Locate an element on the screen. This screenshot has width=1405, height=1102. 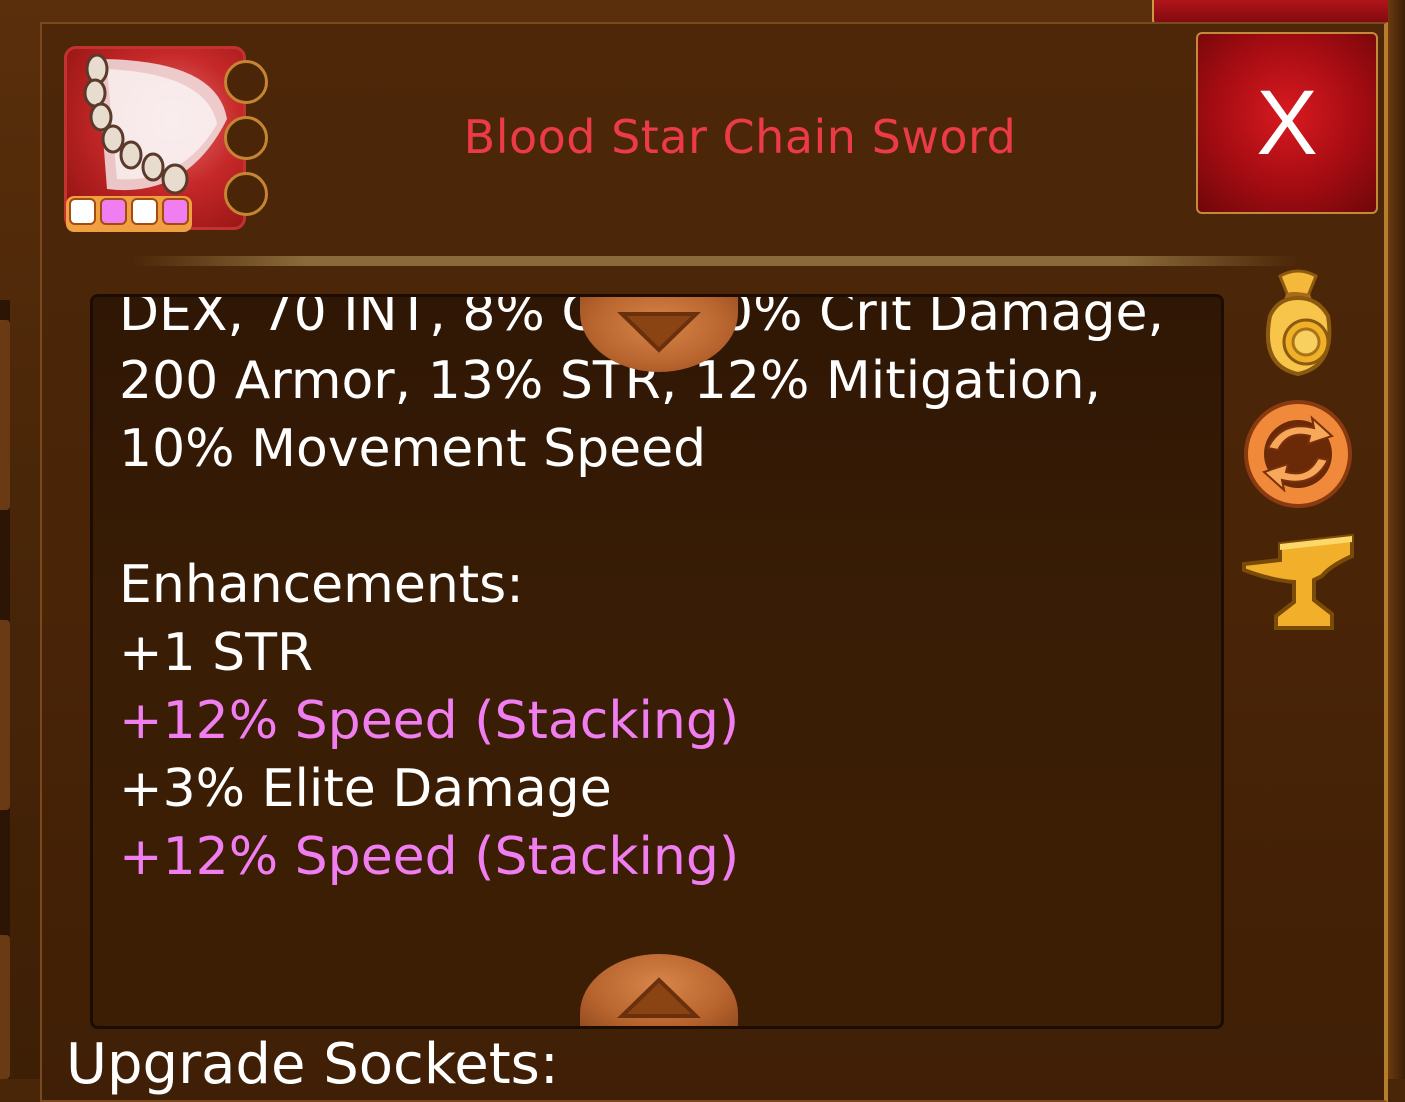
scroll-up-button is located at coordinates (659, 990).